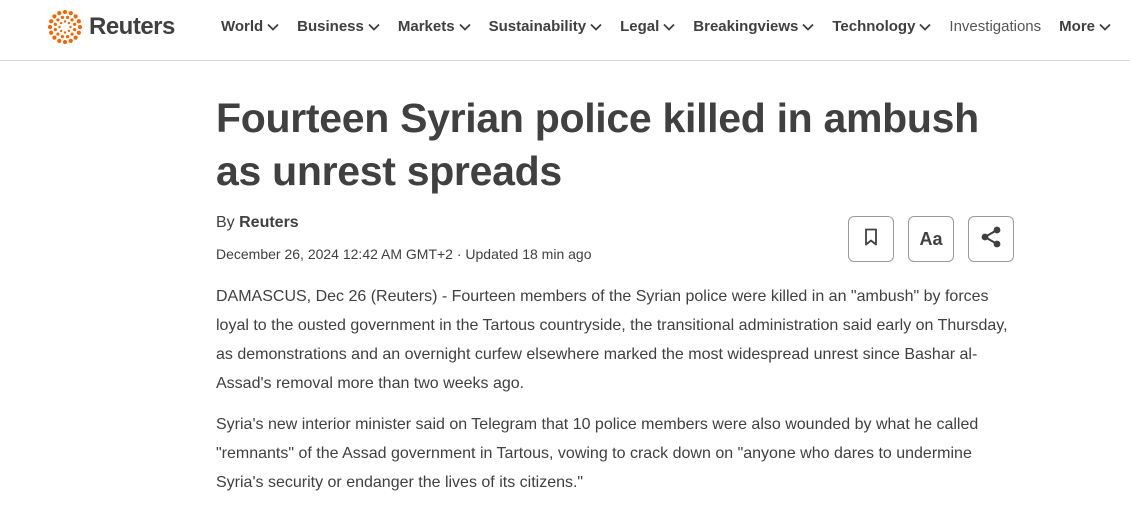  Describe the element at coordinates (330, 26) in the screenshot. I see `nav-item-label: Business` at that location.